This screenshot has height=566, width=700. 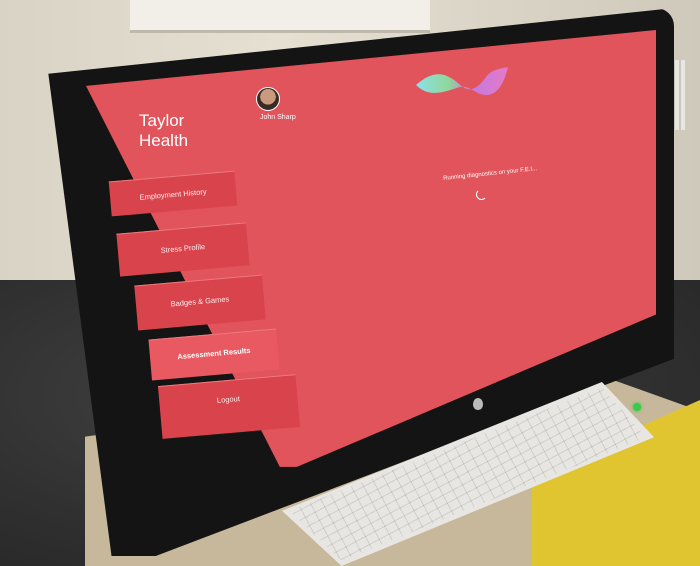 I want to click on brand-title-line2: Health, so click(x=164, y=140).